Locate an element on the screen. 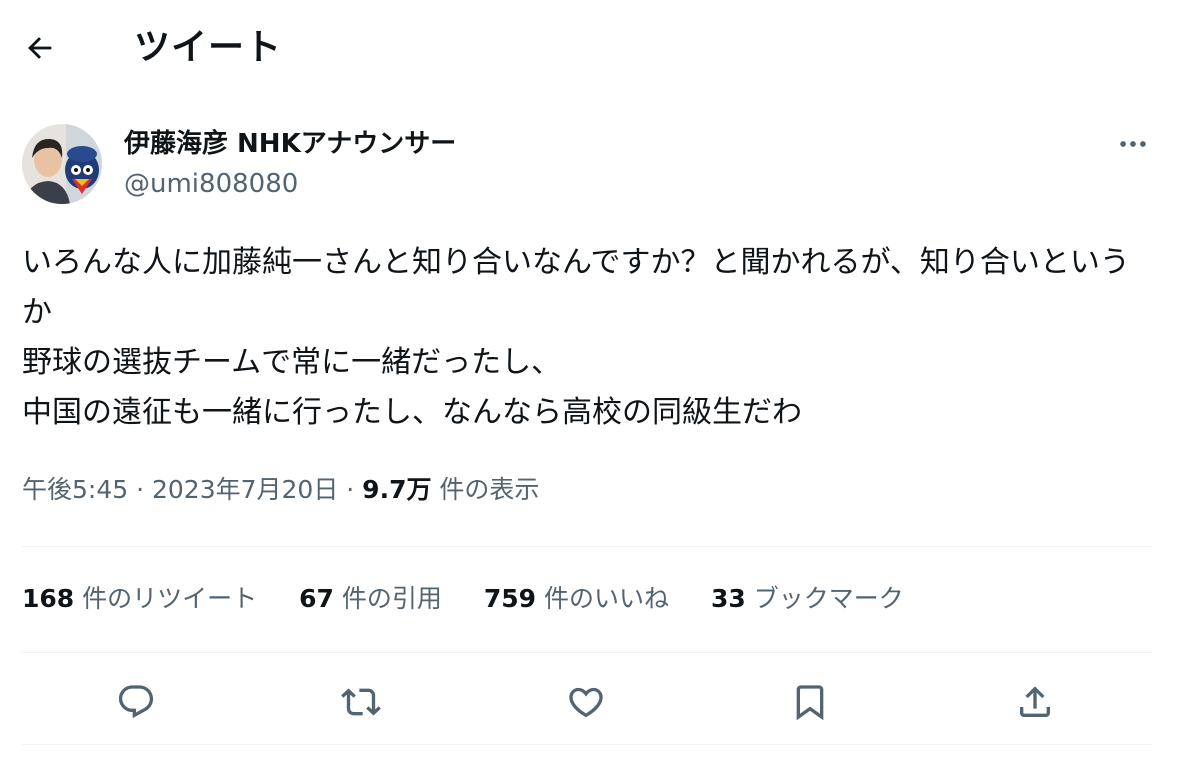  retweets-stat: 168 件のリツイート is located at coordinates (139, 599).